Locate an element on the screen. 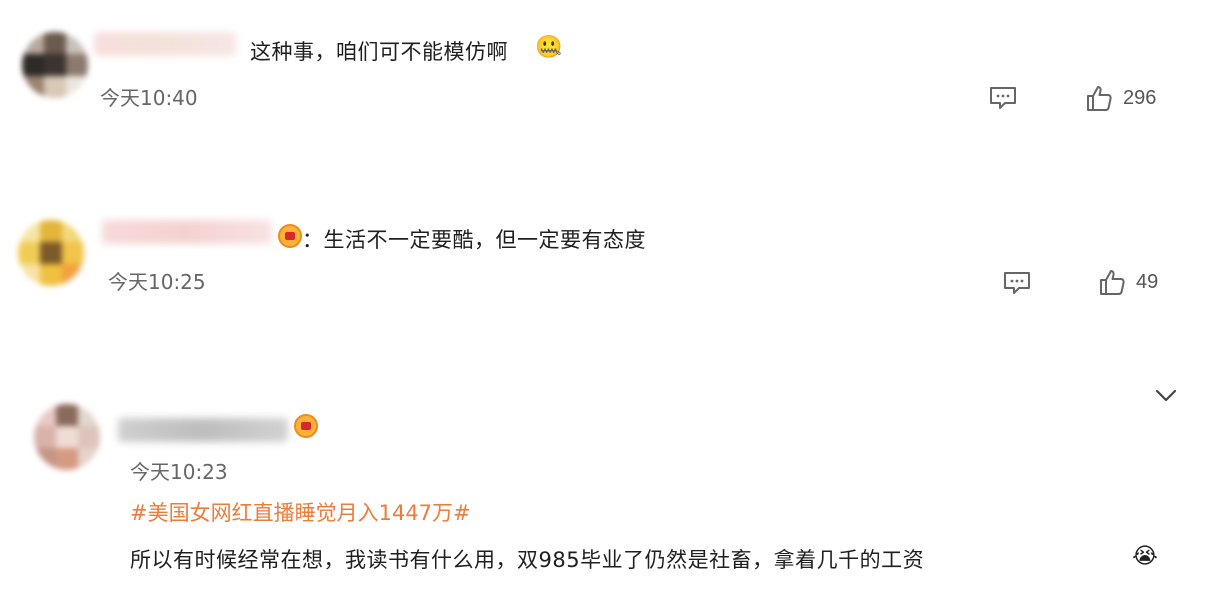 Image resolution: width=1228 pixels, height=600 pixels. like-button: 296 is located at coordinates (1120, 98).